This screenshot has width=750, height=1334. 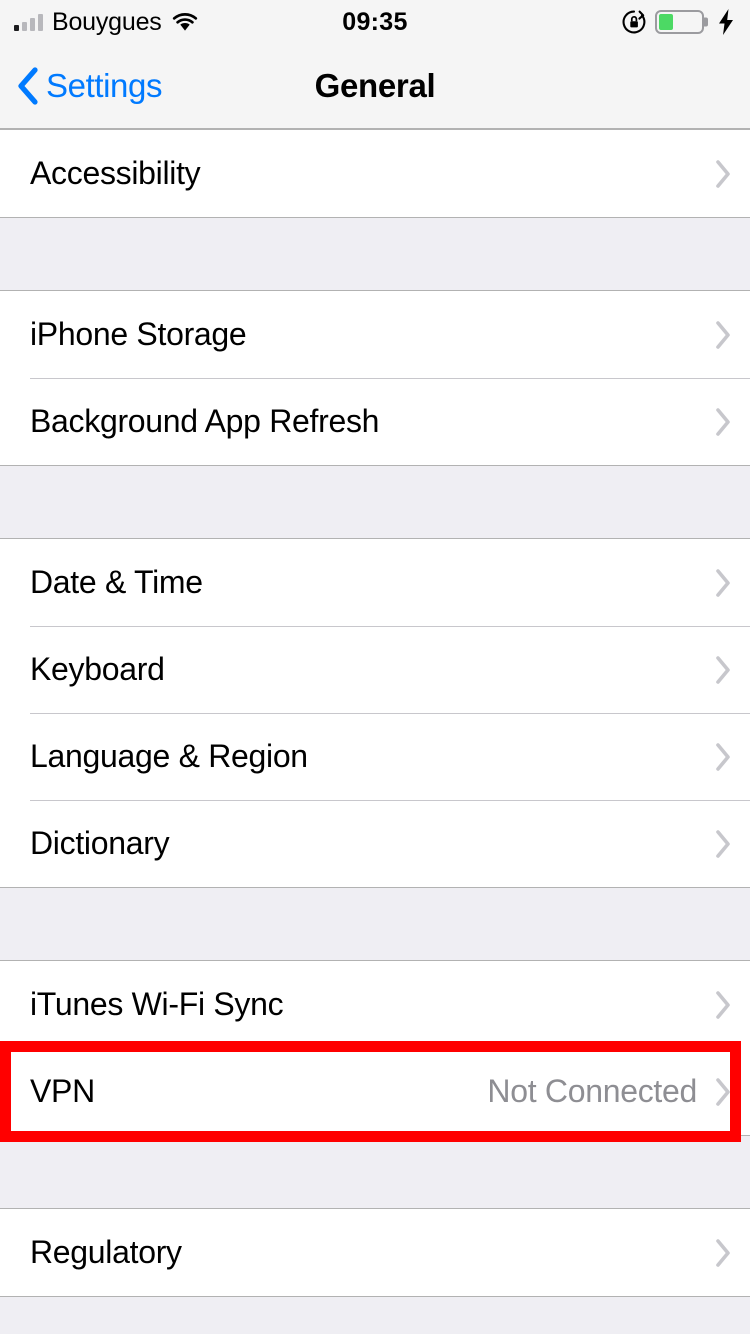 What do you see at coordinates (205, 421) in the screenshot?
I see `row-label: Background App Refresh` at bounding box center [205, 421].